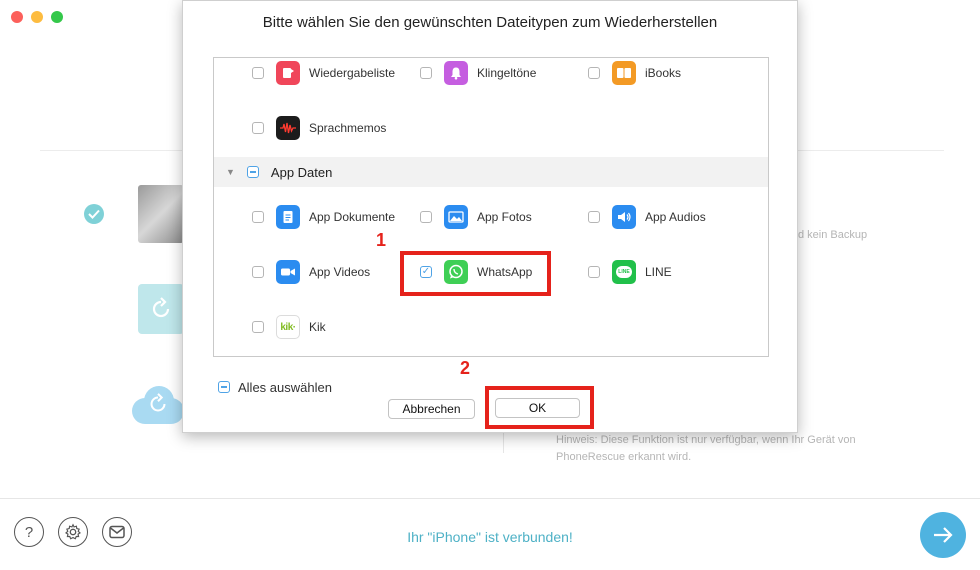 This screenshot has width=980, height=570. What do you see at coordinates (475, 273) in the screenshot?
I see `whatsapp-highlight` at bounding box center [475, 273].